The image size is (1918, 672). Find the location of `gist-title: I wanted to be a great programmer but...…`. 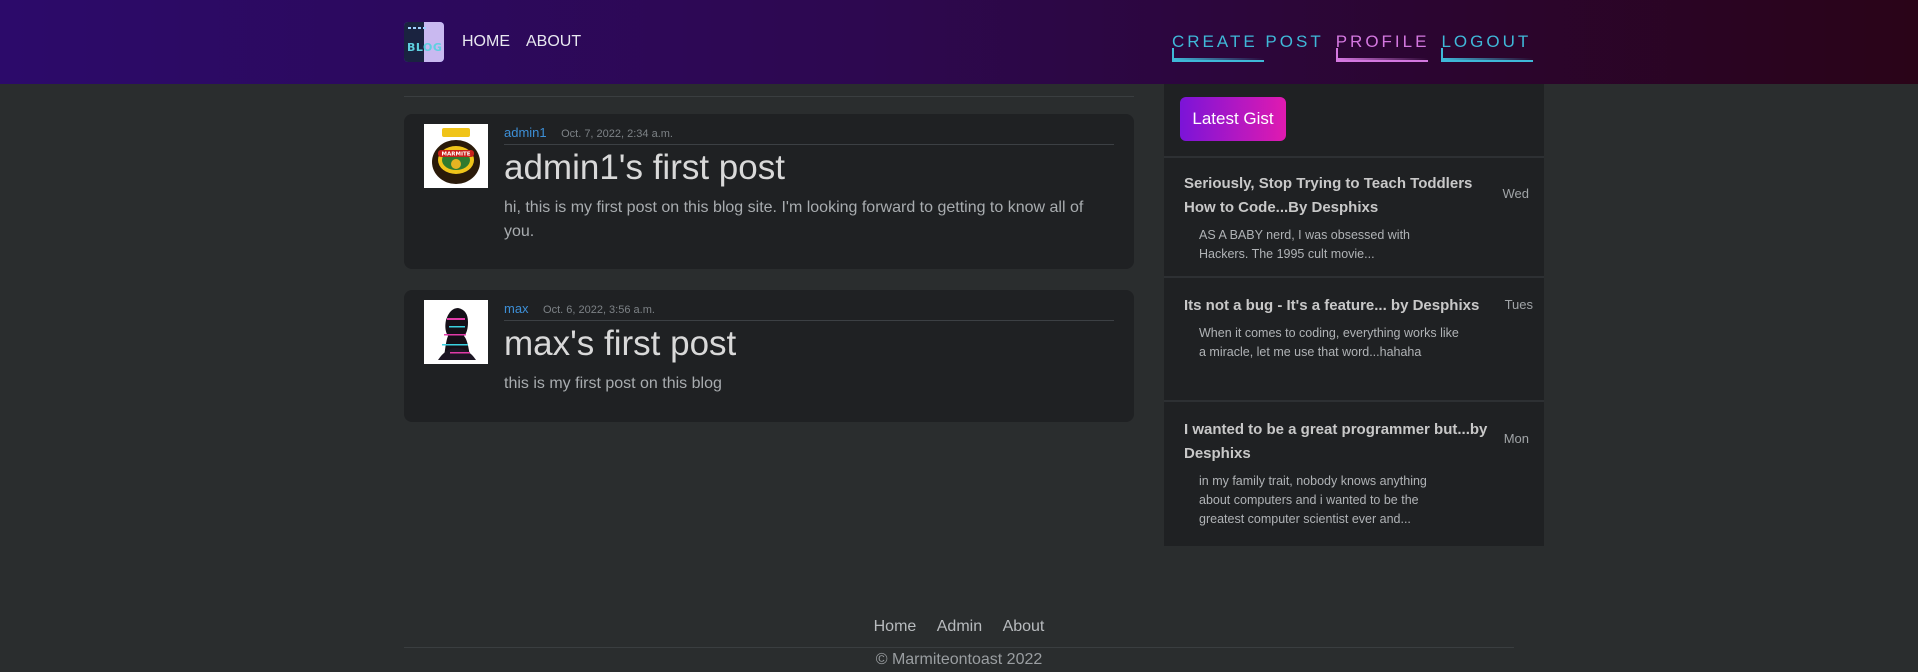

gist-title: I wanted to be a great programmer but...… is located at coordinates (1341, 442).